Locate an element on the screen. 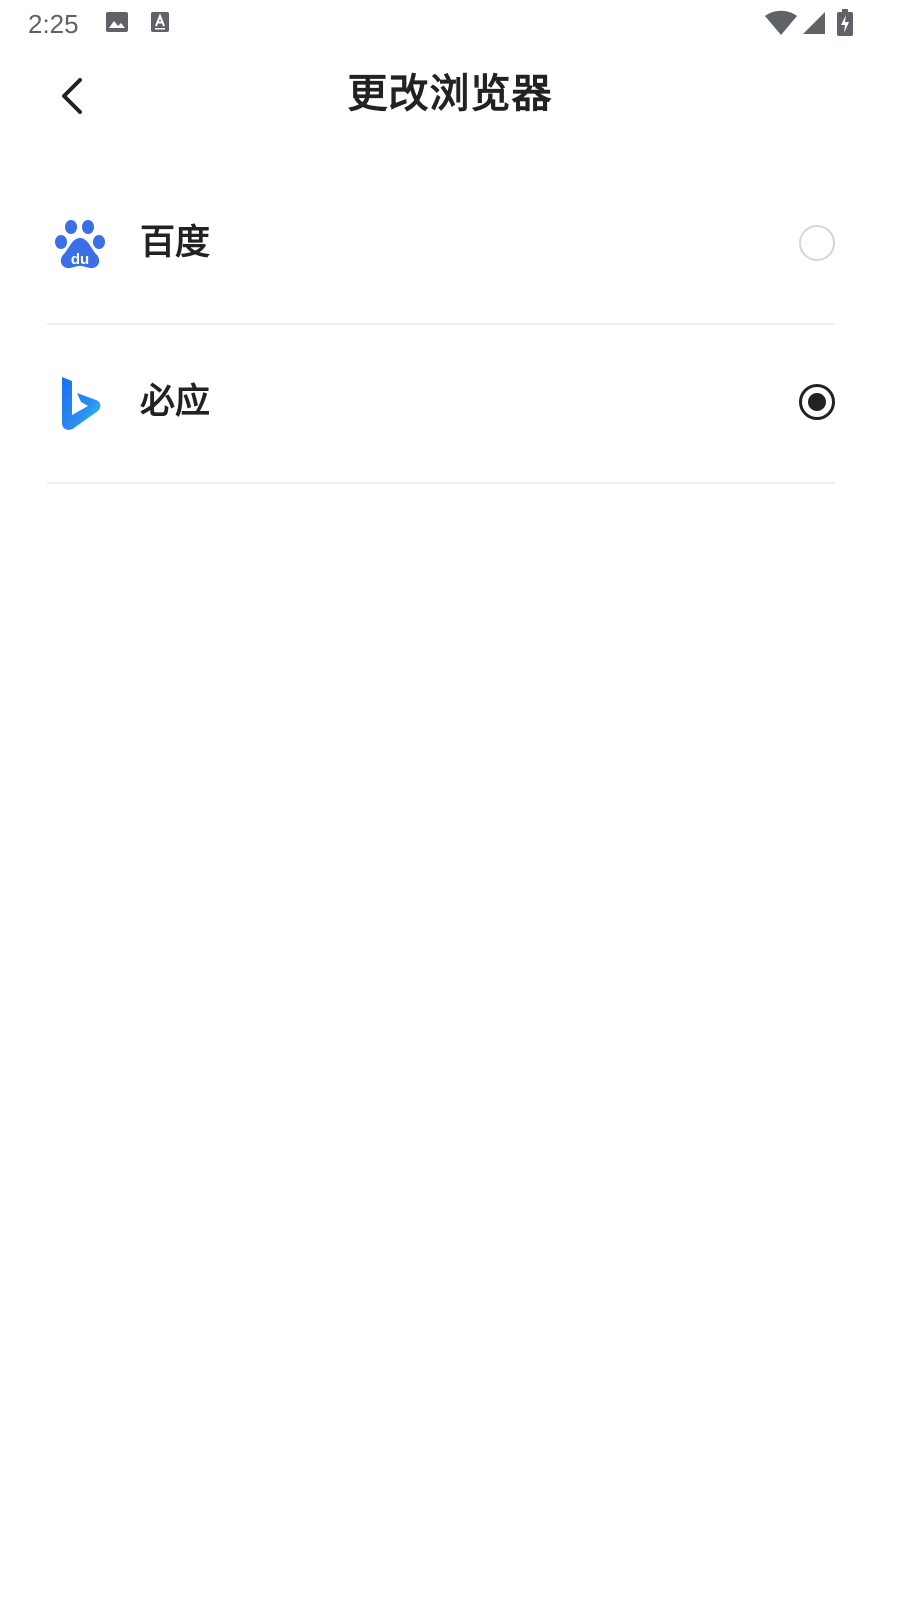 This screenshot has height=1600, width=900. option-label-bing: 必应 is located at coordinates (175, 402).